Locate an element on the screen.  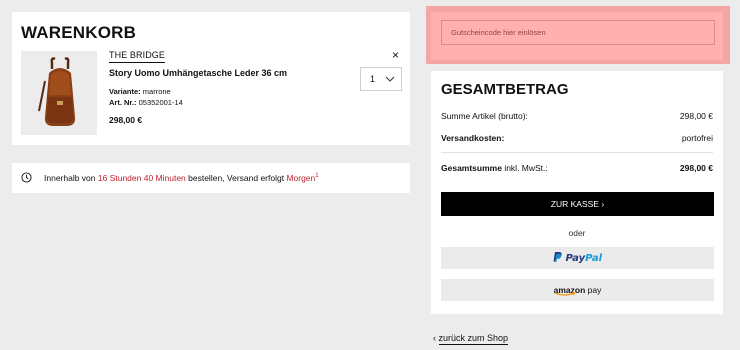
article-number-value: 05352001-14 is located at coordinates (160, 102).